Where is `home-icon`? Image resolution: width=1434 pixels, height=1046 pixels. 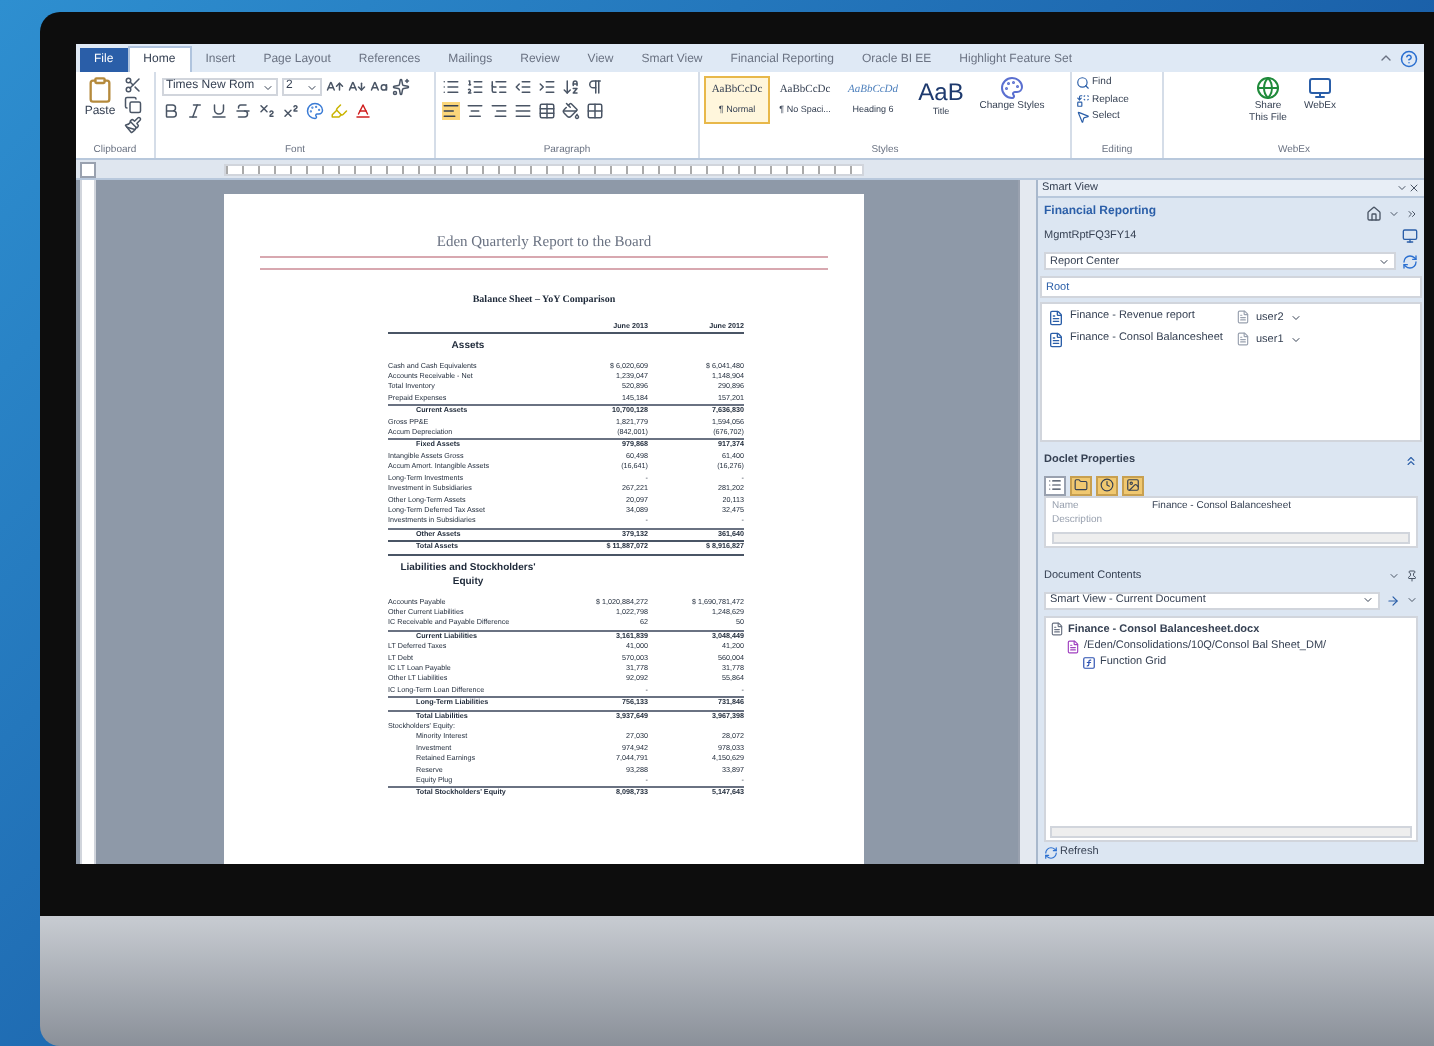
home-icon is located at coordinates (1374, 213).